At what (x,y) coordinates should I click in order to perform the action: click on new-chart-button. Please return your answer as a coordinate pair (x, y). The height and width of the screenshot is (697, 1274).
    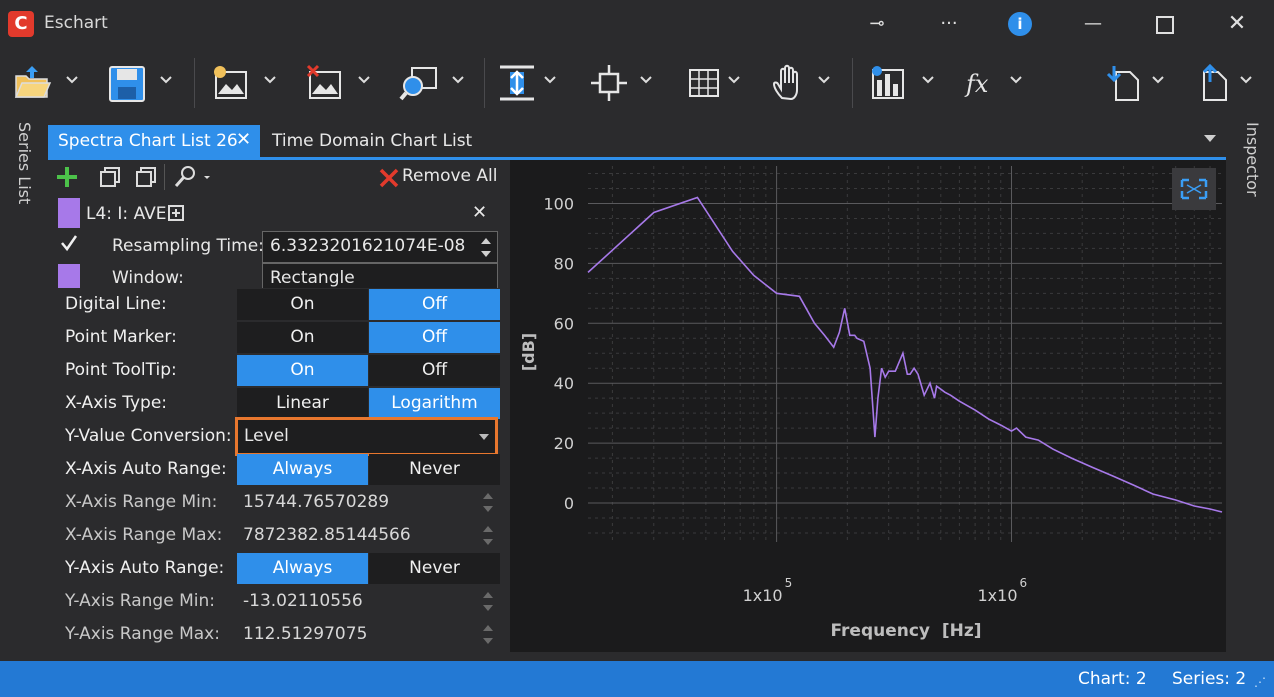
    Looking at the image, I should click on (246, 83).